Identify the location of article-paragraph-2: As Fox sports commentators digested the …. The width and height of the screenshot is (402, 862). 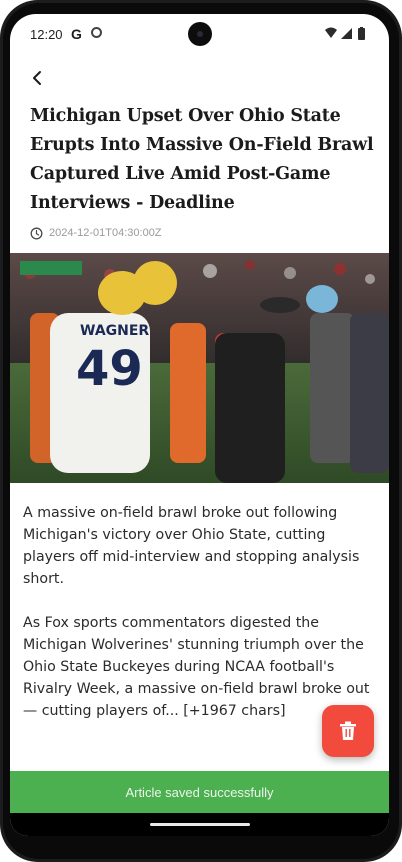
(196, 667).